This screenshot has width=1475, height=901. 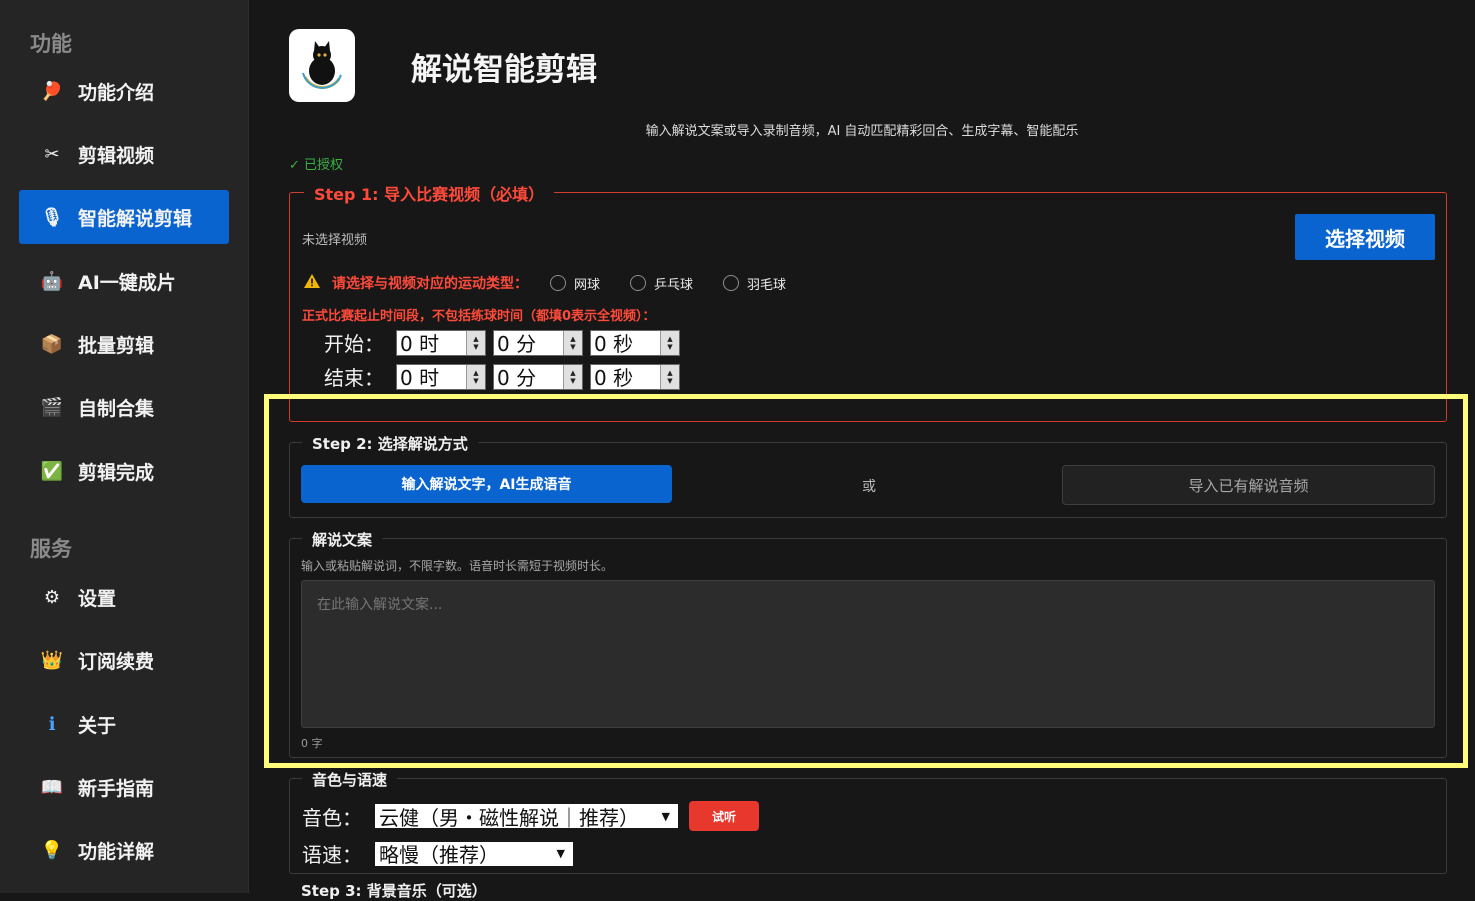 What do you see at coordinates (52, 154) in the screenshot?
I see `scissors-icon: ✂` at bounding box center [52, 154].